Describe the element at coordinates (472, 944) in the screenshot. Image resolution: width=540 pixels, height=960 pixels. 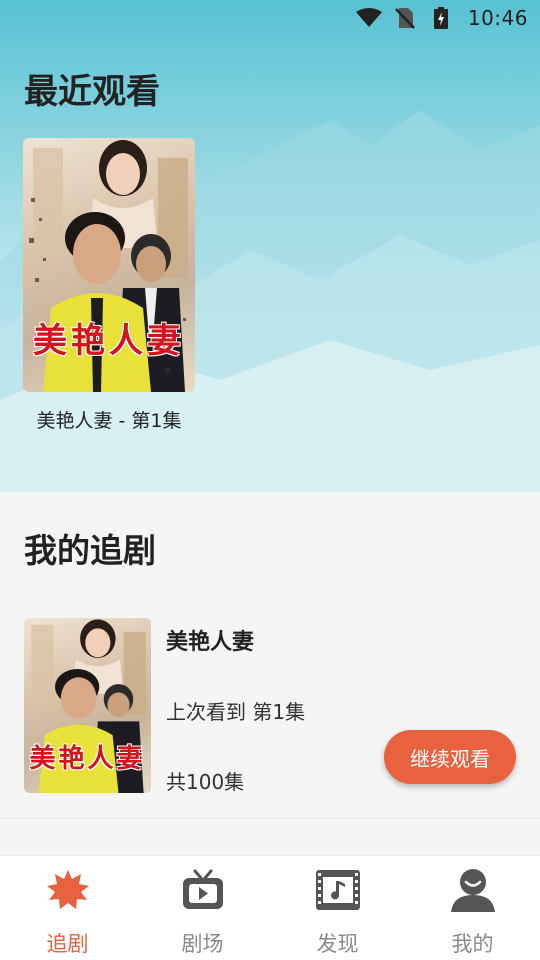
I see `nav-label: 我的` at that location.